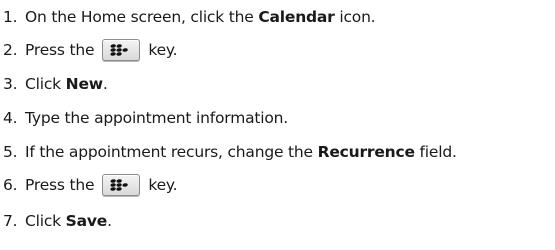 The height and width of the screenshot is (250, 555). Describe the element at coordinates (10, 50) in the screenshot. I see `step-number: 2.` at that location.